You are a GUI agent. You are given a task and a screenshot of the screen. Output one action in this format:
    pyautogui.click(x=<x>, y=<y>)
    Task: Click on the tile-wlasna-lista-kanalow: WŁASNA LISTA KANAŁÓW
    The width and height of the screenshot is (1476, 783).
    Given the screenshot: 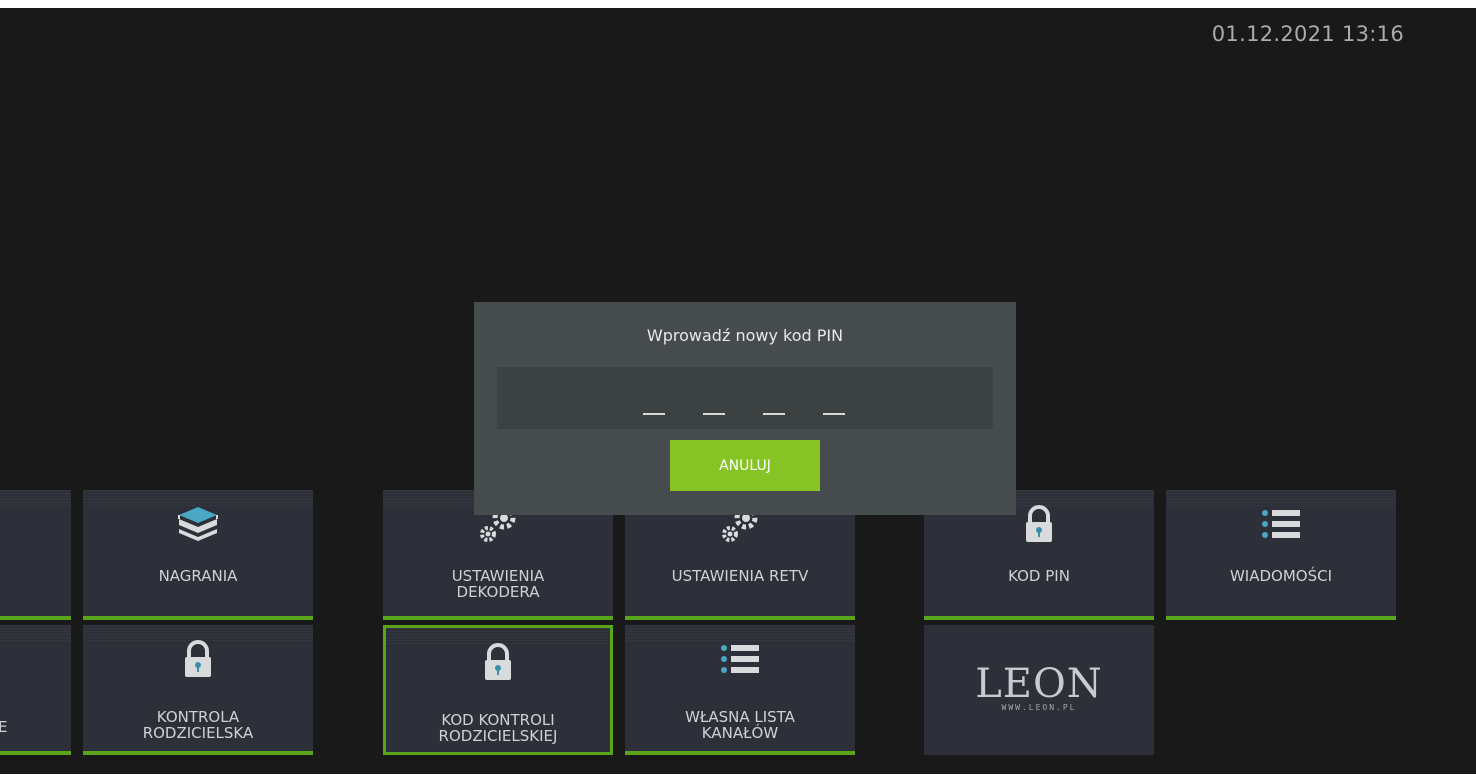 What is the action you would take?
    pyautogui.click(x=740, y=690)
    